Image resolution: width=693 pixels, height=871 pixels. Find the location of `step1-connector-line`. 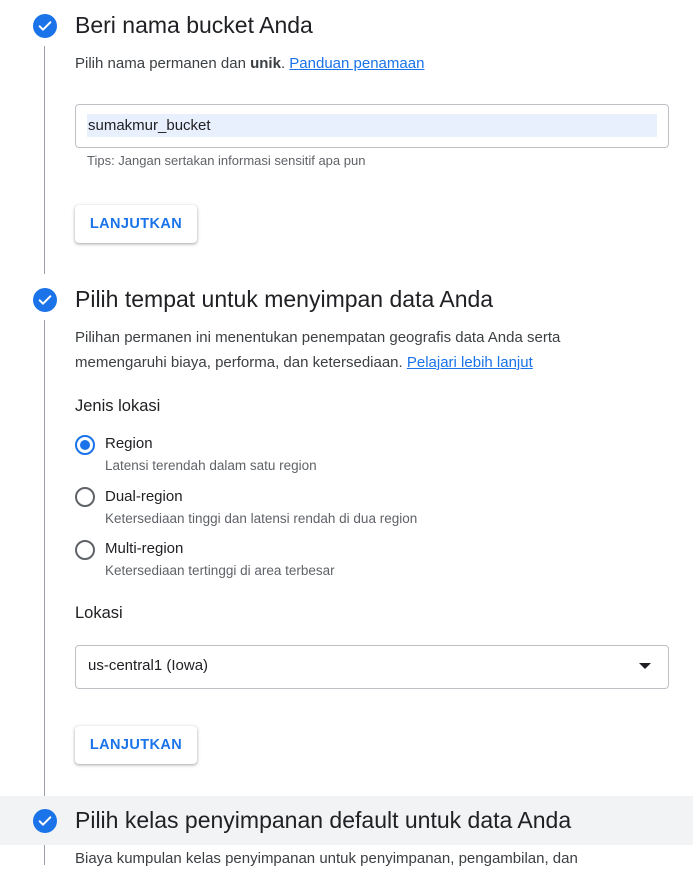

step1-connector-line is located at coordinates (44, 160).